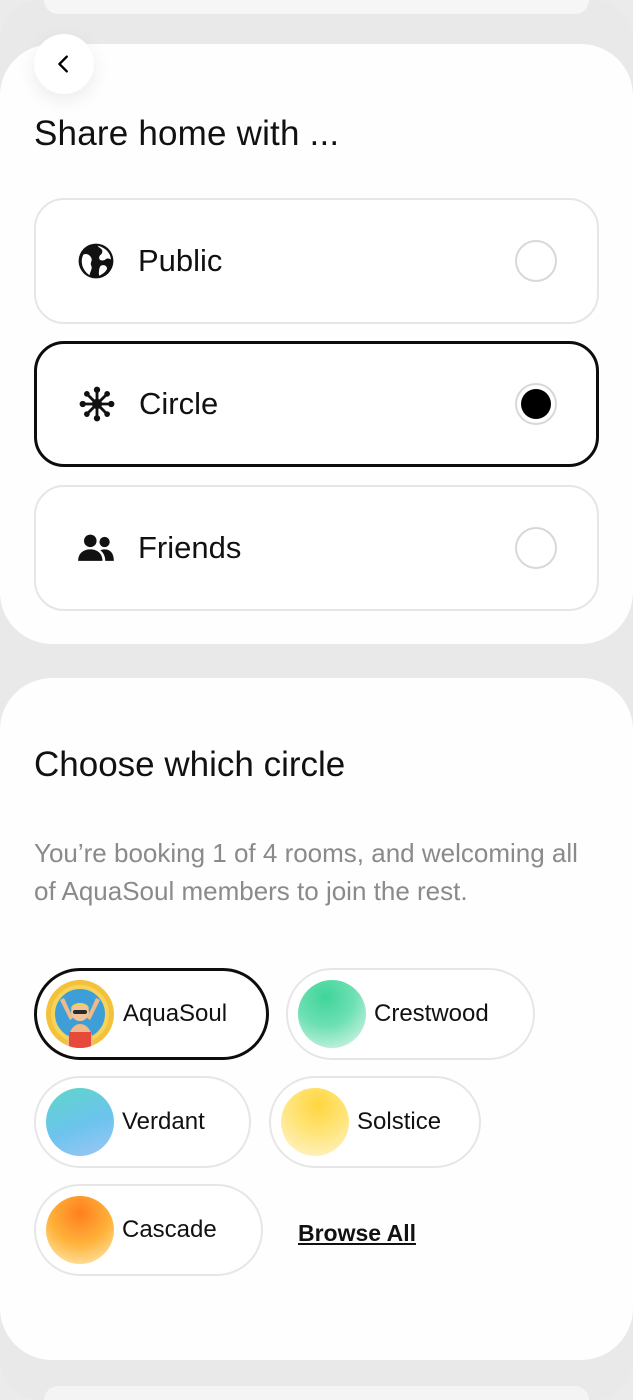  Describe the element at coordinates (80, 1014) in the screenshot. I see `aquasoul-avatar` at that location.